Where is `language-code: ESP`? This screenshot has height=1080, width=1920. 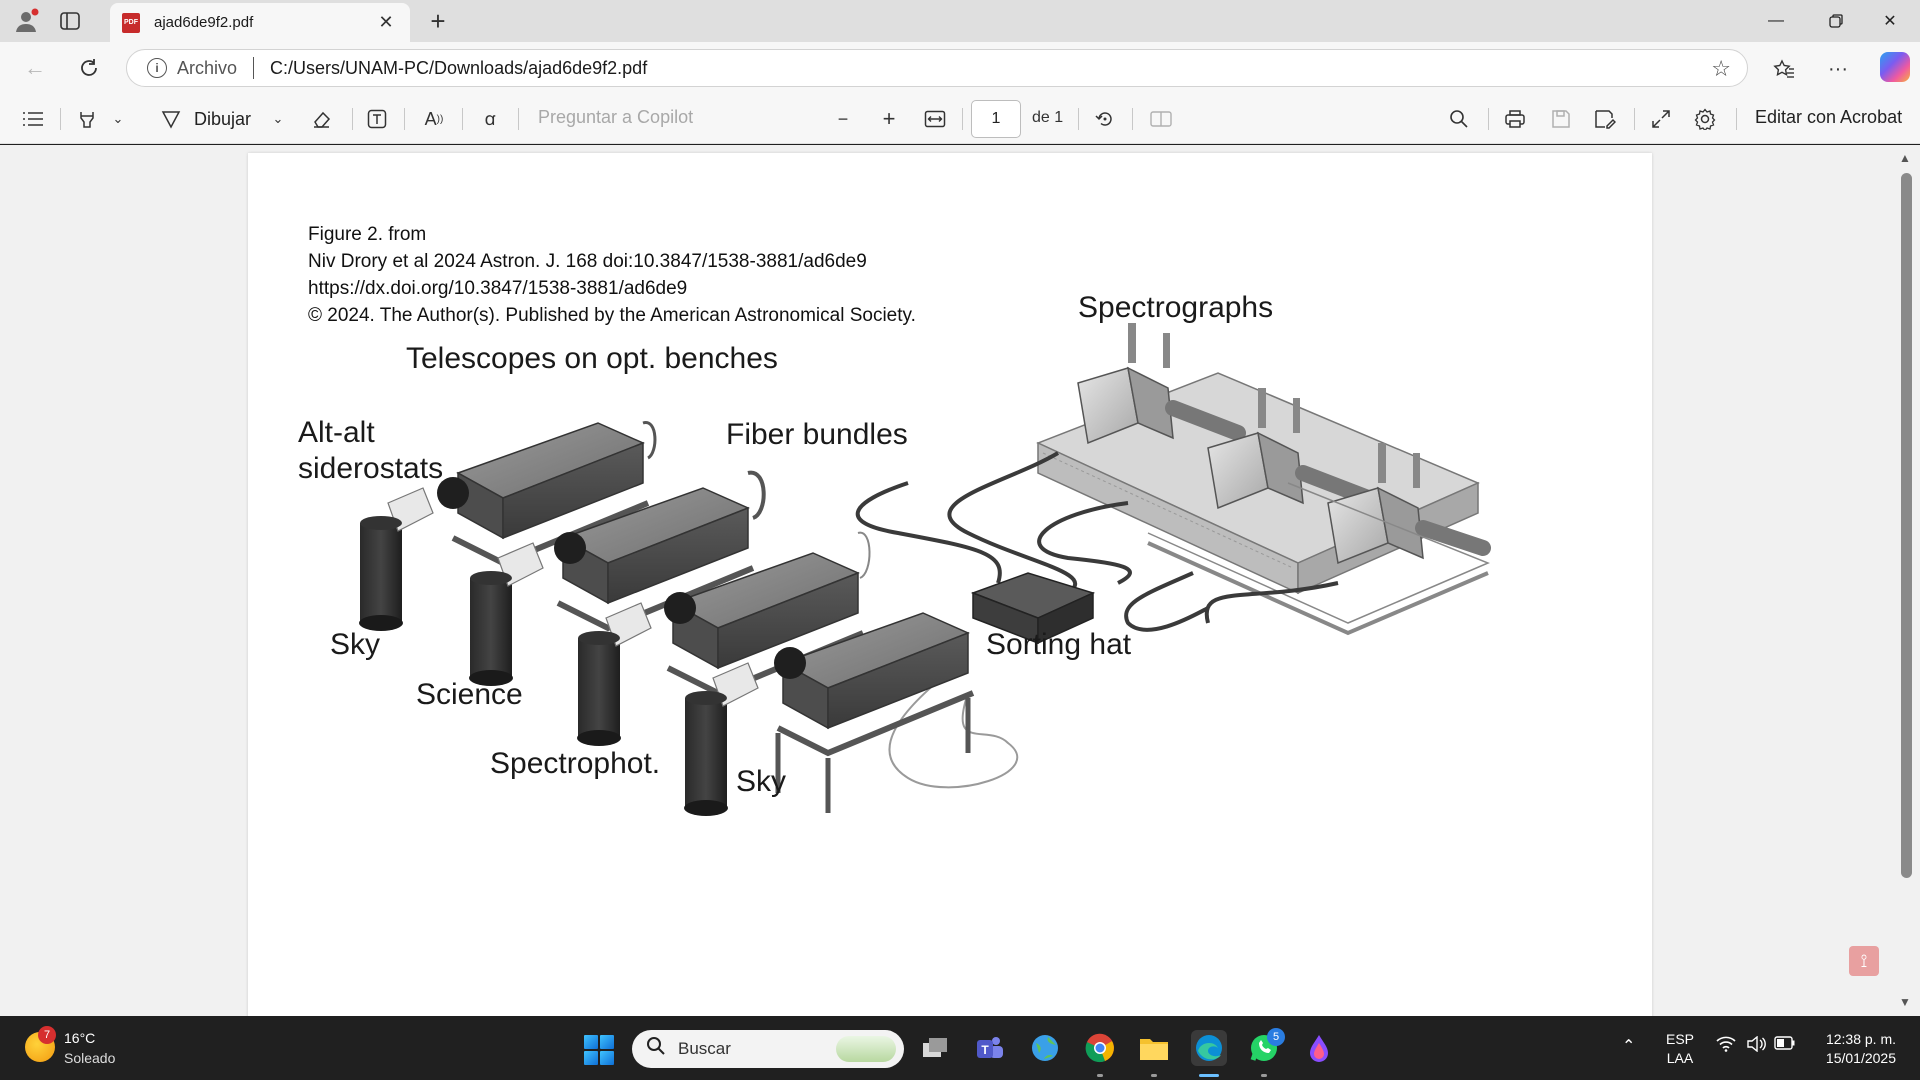 language-code: ESP is located at coordinates (1680, 1039).